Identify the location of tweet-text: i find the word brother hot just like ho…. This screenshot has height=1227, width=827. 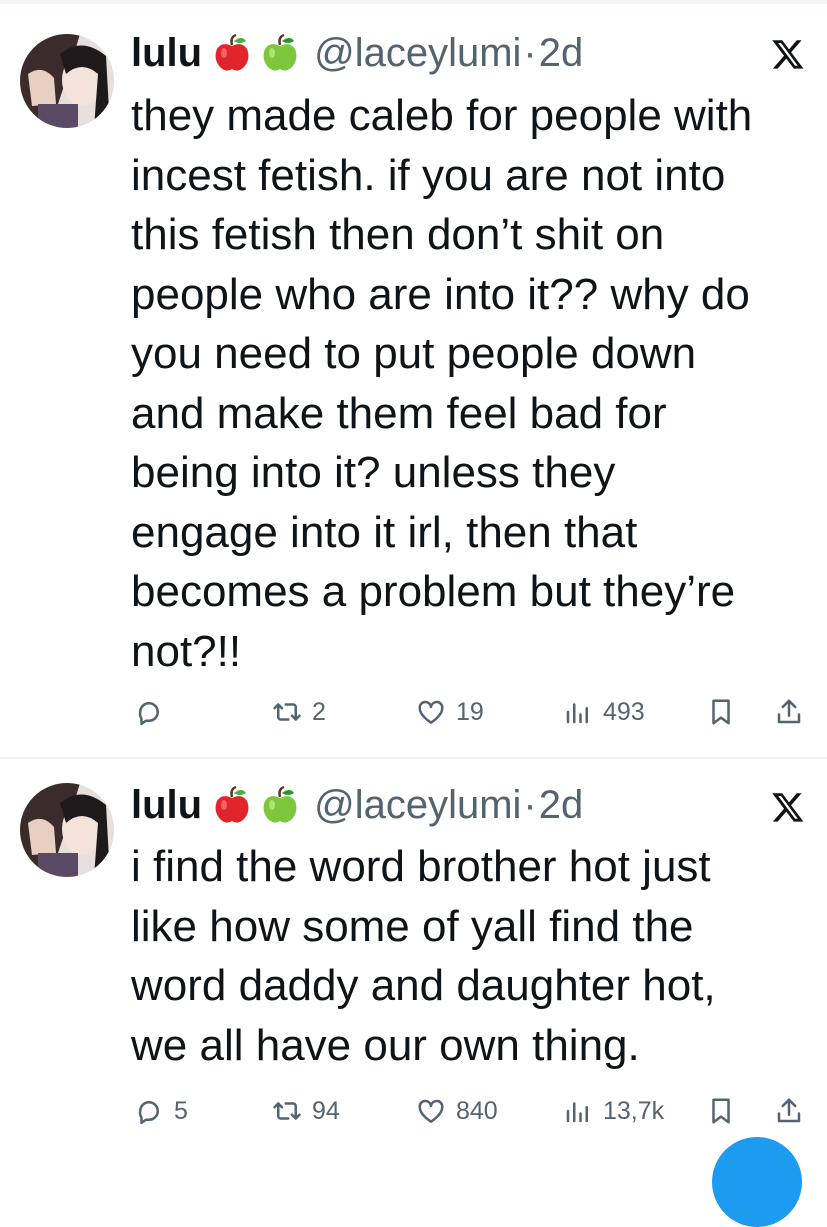
(423, 956).